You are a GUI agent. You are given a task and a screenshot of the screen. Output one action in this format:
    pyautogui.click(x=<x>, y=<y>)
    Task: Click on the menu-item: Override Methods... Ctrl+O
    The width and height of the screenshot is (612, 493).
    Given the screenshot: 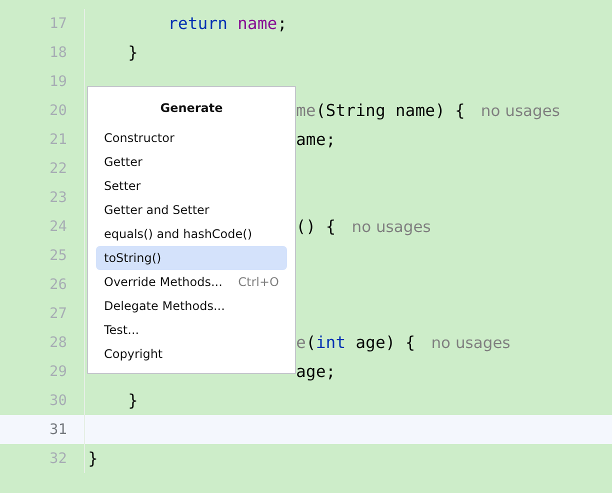 What is the action you would take?
    pyautogui.click(x=191, y=282)
    